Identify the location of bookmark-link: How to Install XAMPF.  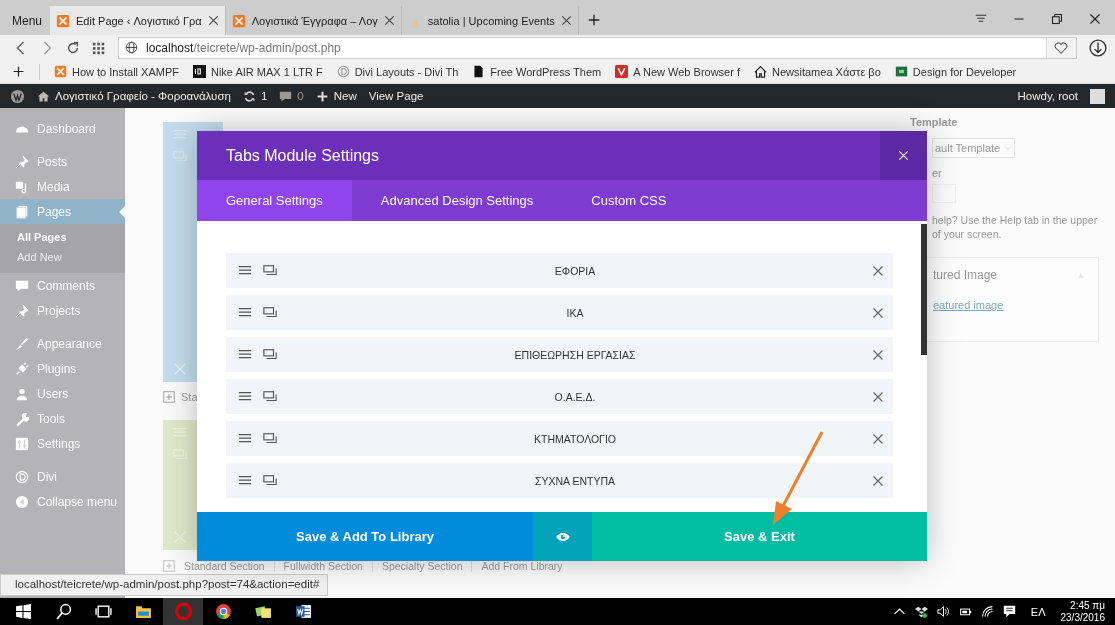
(116, 71).